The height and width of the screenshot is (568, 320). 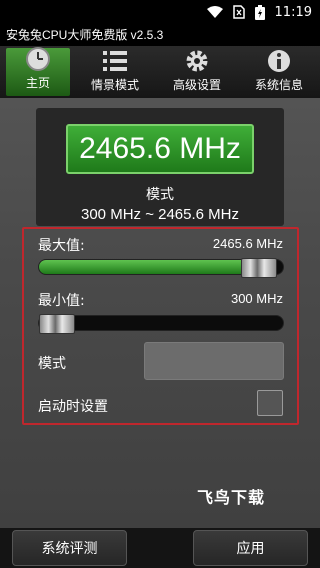 What do you see at coordinates (256, 298) in the screenshot?
I see `min-value: 300 MHz` at bounding box center [256, 298].